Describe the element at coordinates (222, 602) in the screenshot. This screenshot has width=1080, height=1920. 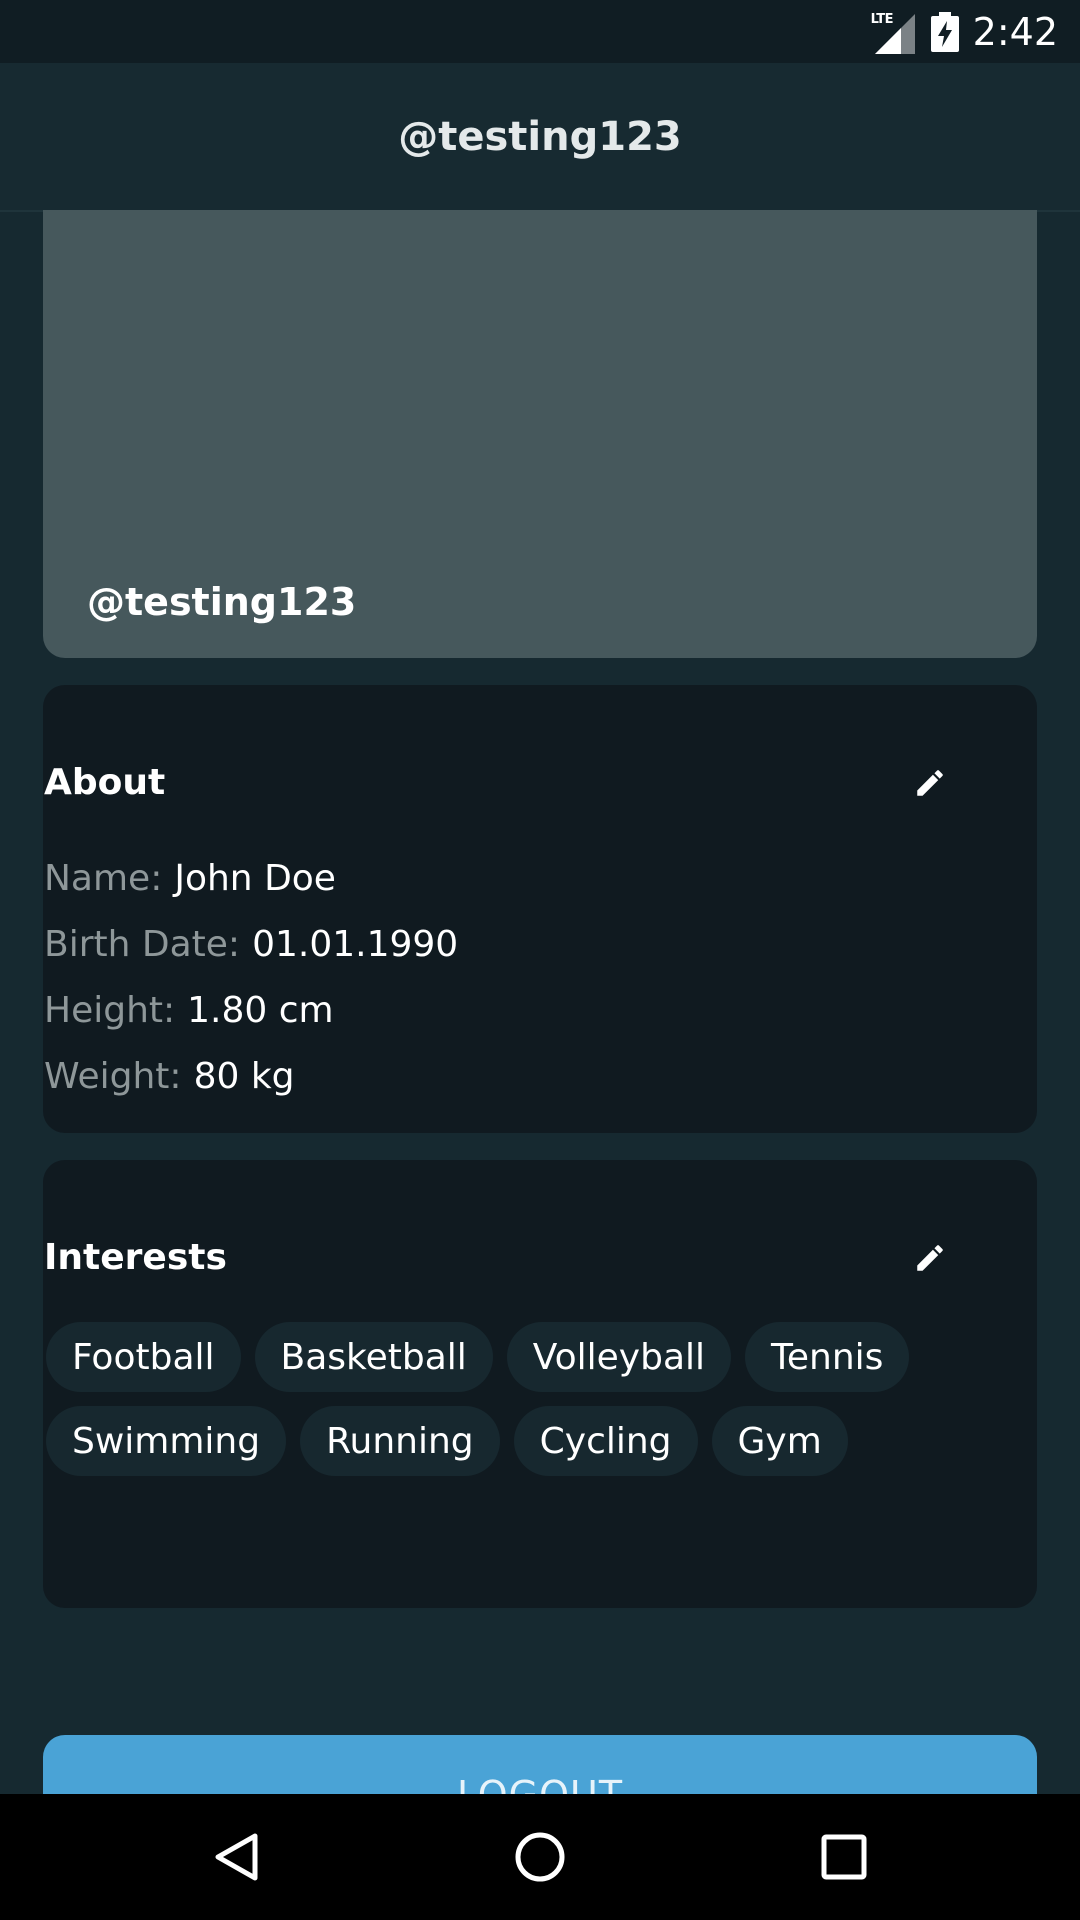
I see `profile-handle: @testing123` at that location.